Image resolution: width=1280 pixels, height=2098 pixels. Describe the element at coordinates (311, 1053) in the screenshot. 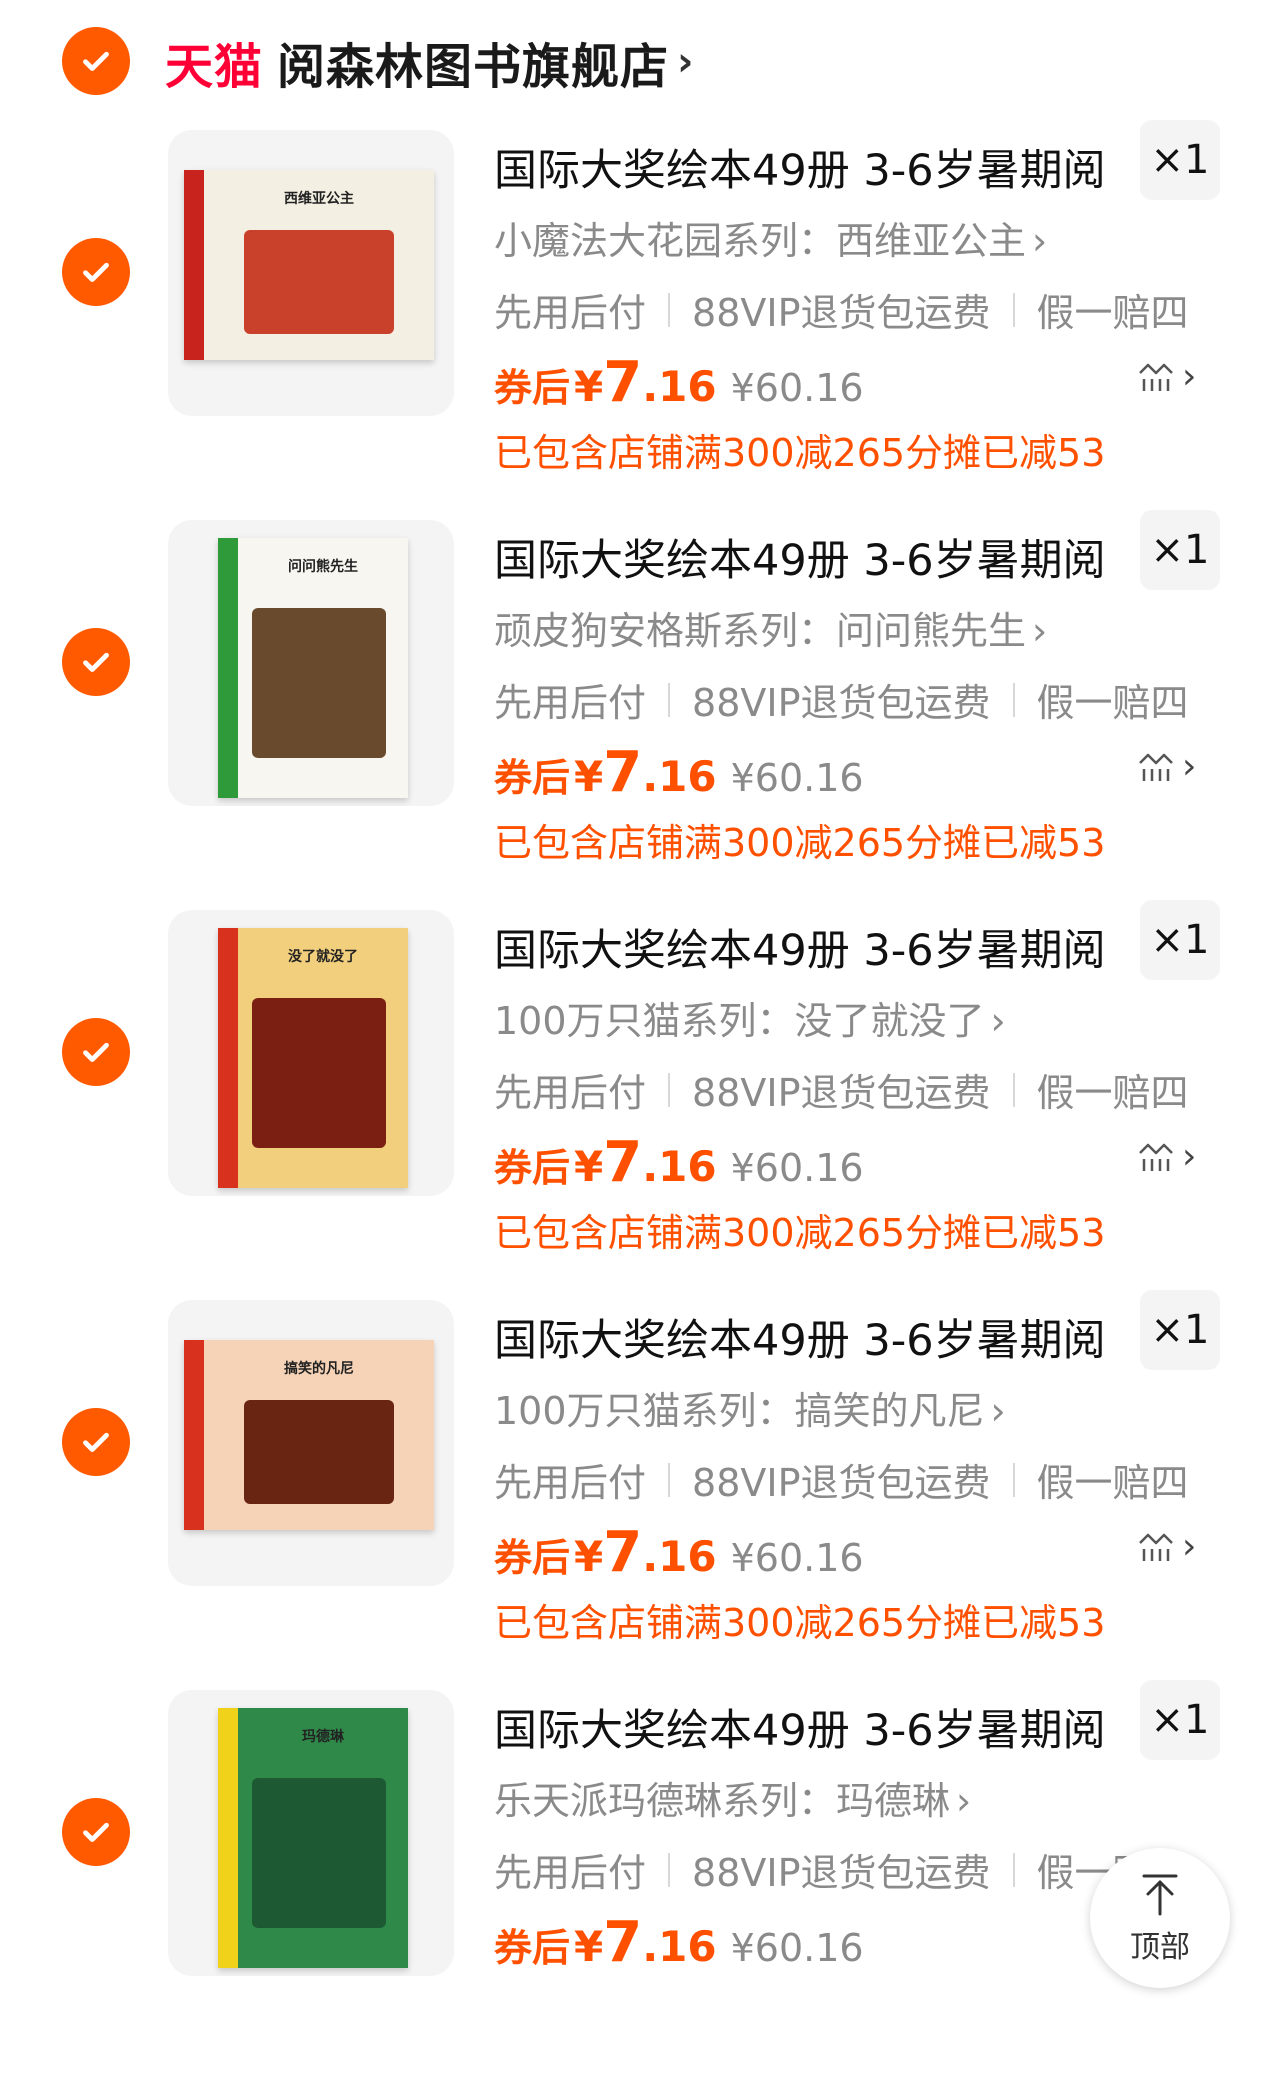

I see `product-thumbnail: 没了就没了` at that location.